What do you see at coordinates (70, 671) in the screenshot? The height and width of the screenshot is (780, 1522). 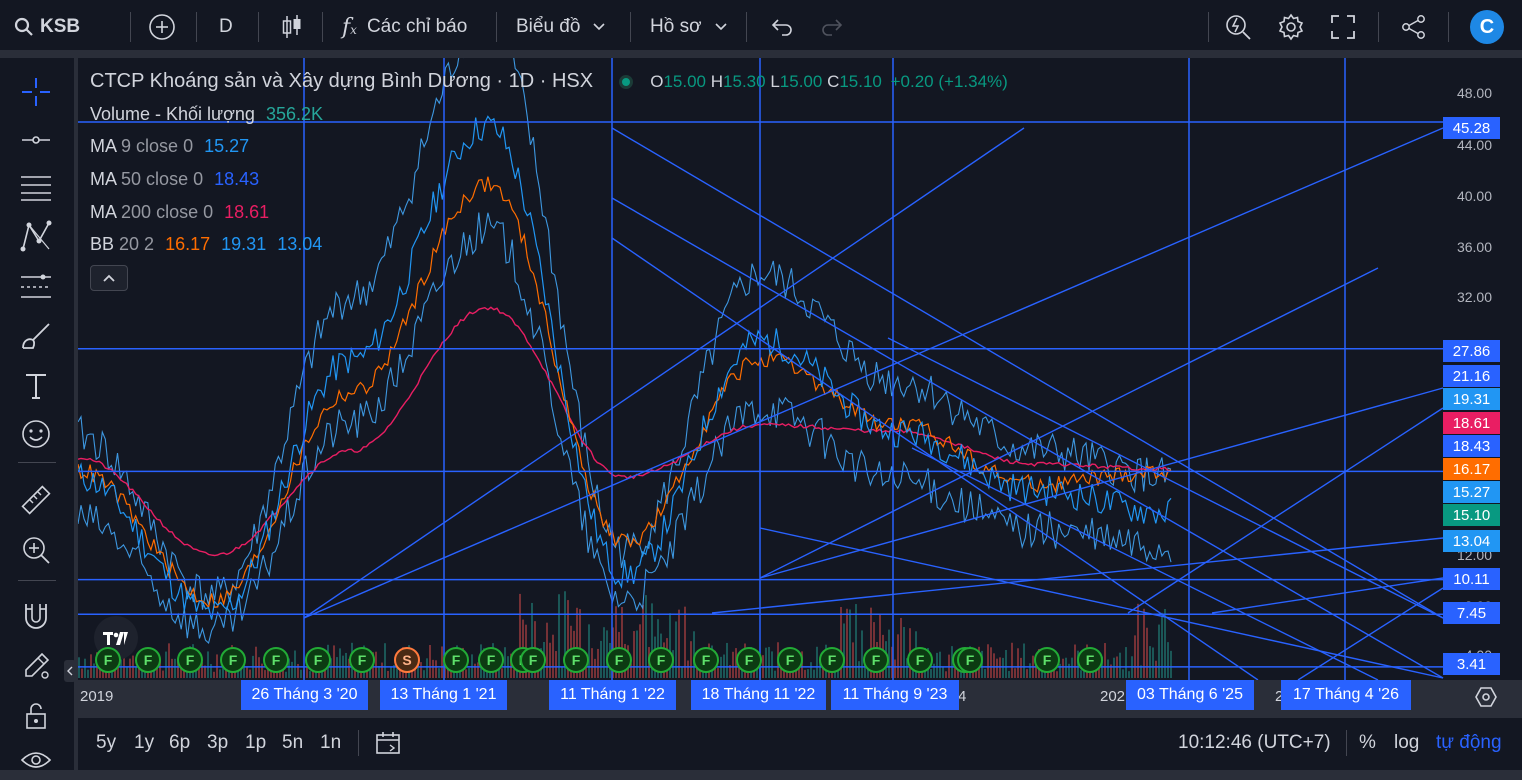 I see `collapse-toolbar-button` at bounding box center [70, 671].